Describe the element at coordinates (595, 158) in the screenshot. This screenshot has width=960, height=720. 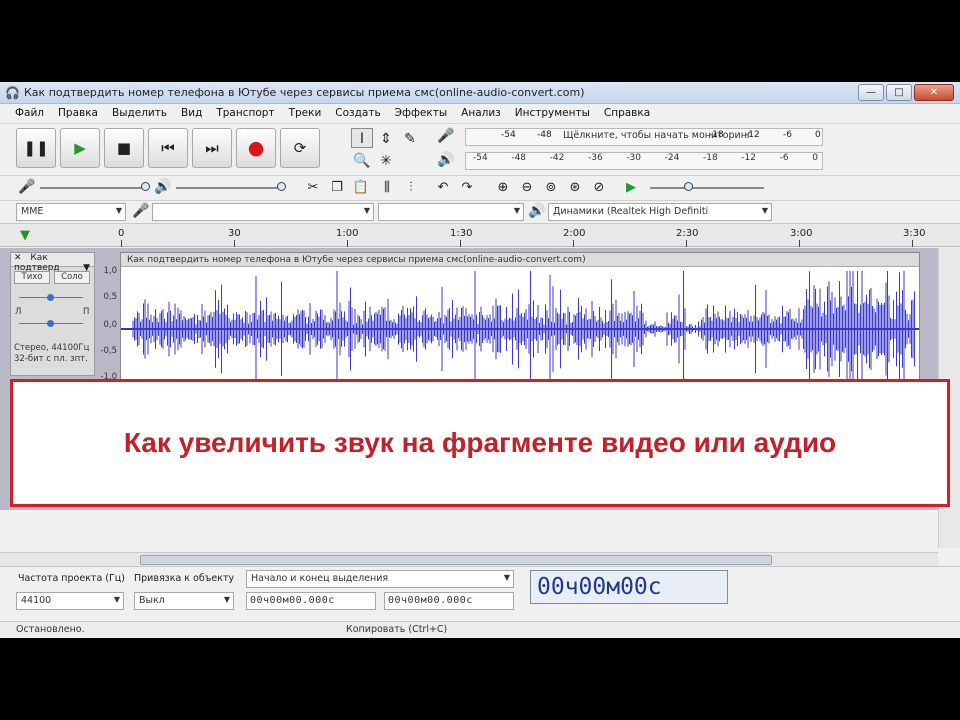
I see `playback-scale-label: -36` at that location.